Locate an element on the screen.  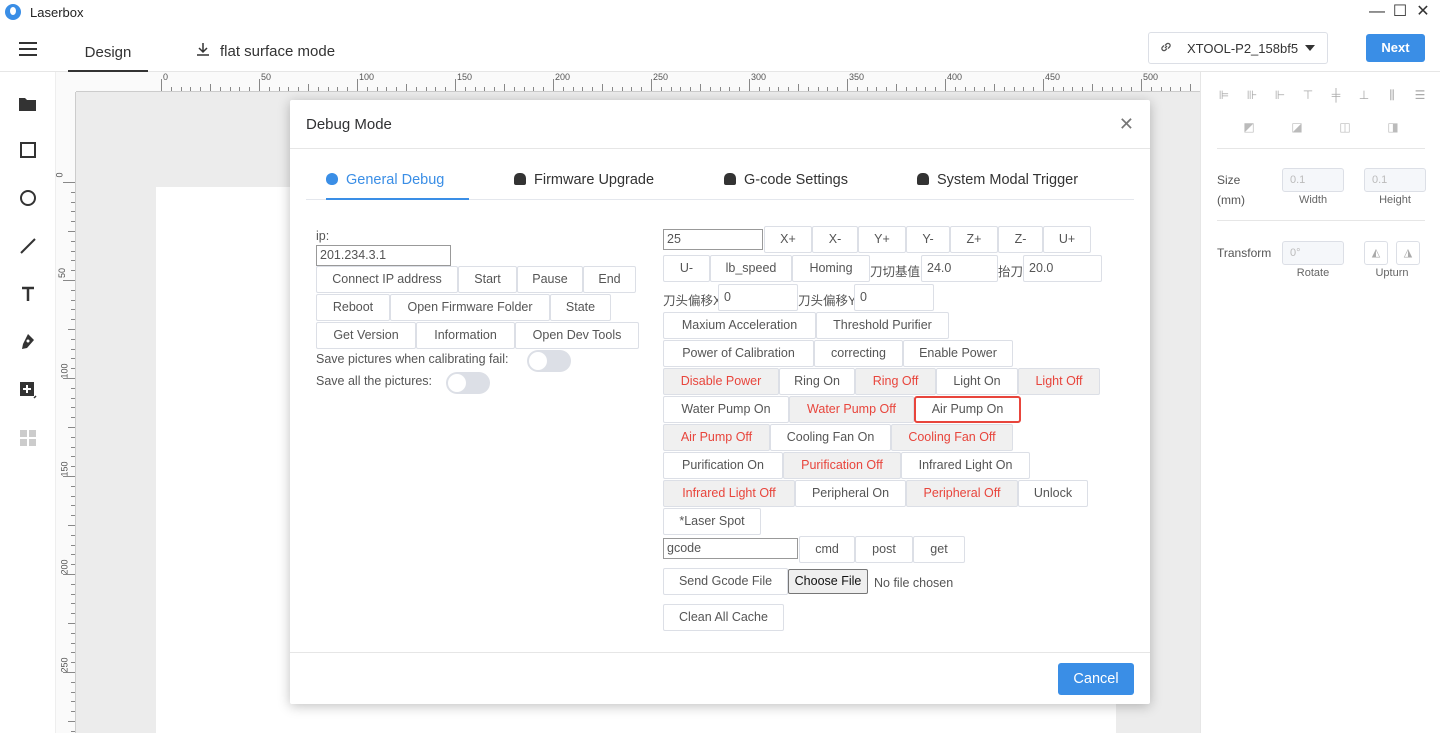
cut-base-label: 刀切基值 is located at coordinates (895, 272).